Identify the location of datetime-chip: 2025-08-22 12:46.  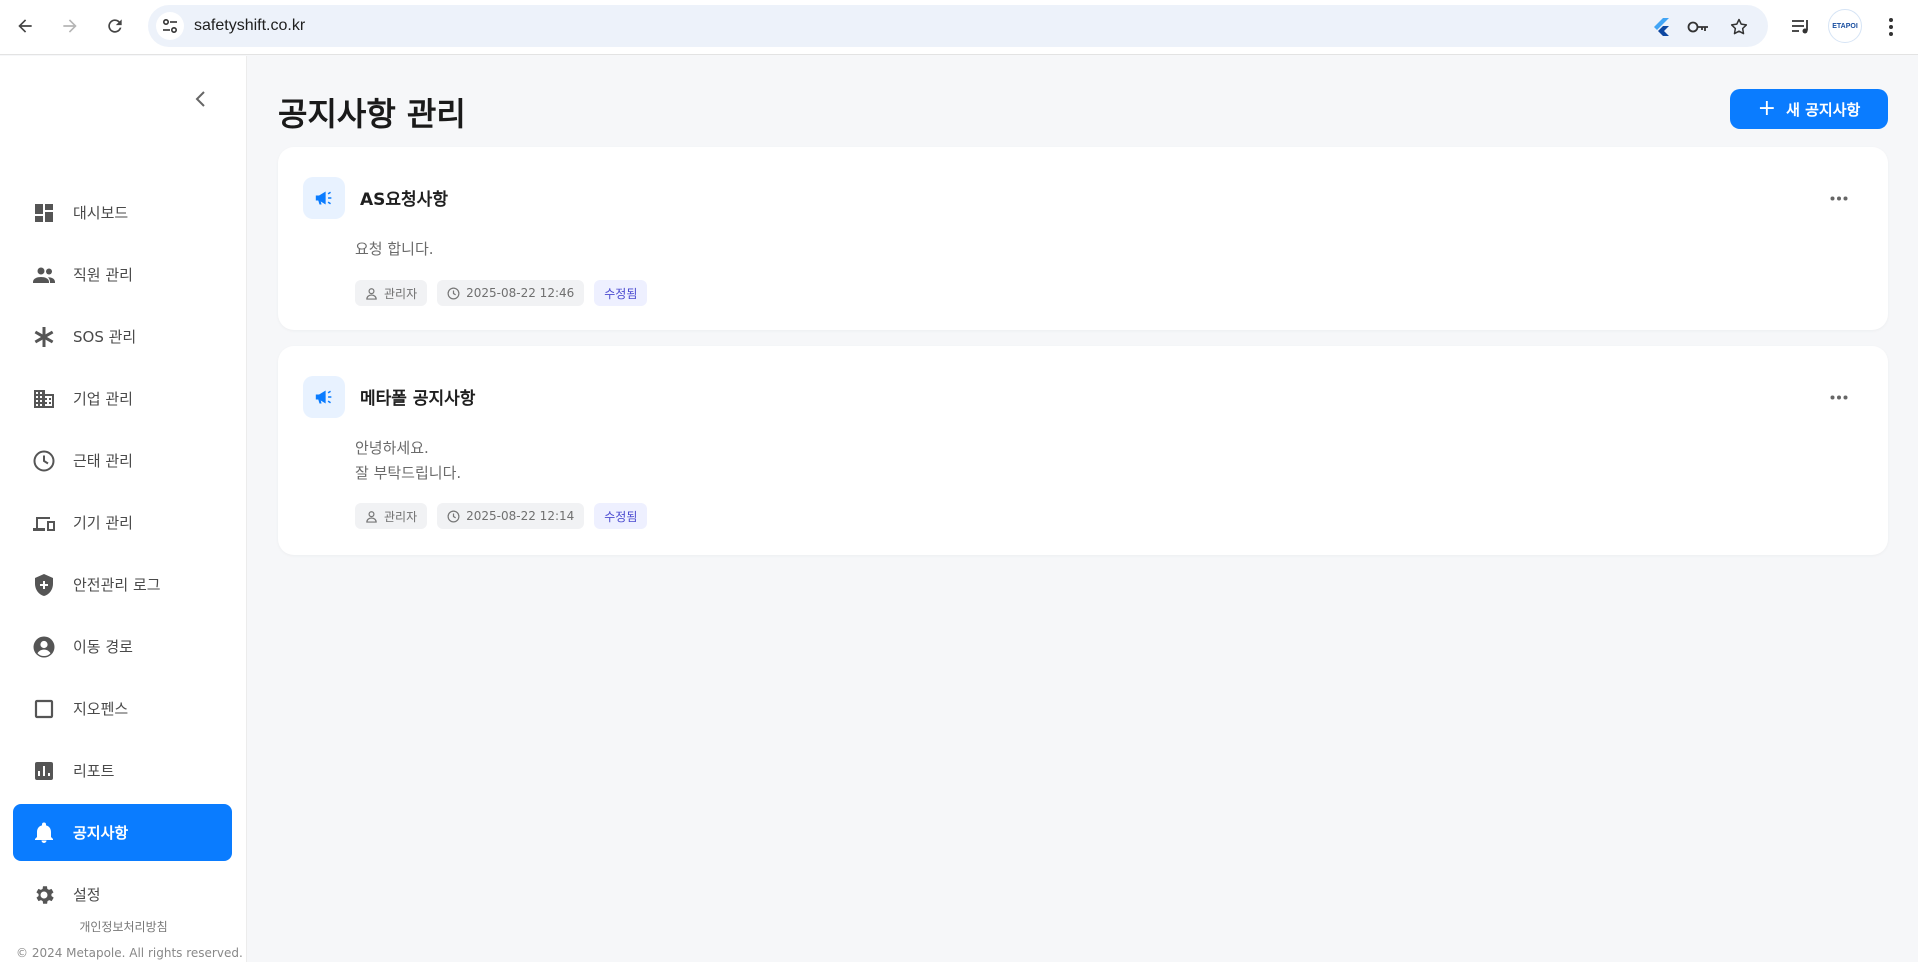
(511, 293).